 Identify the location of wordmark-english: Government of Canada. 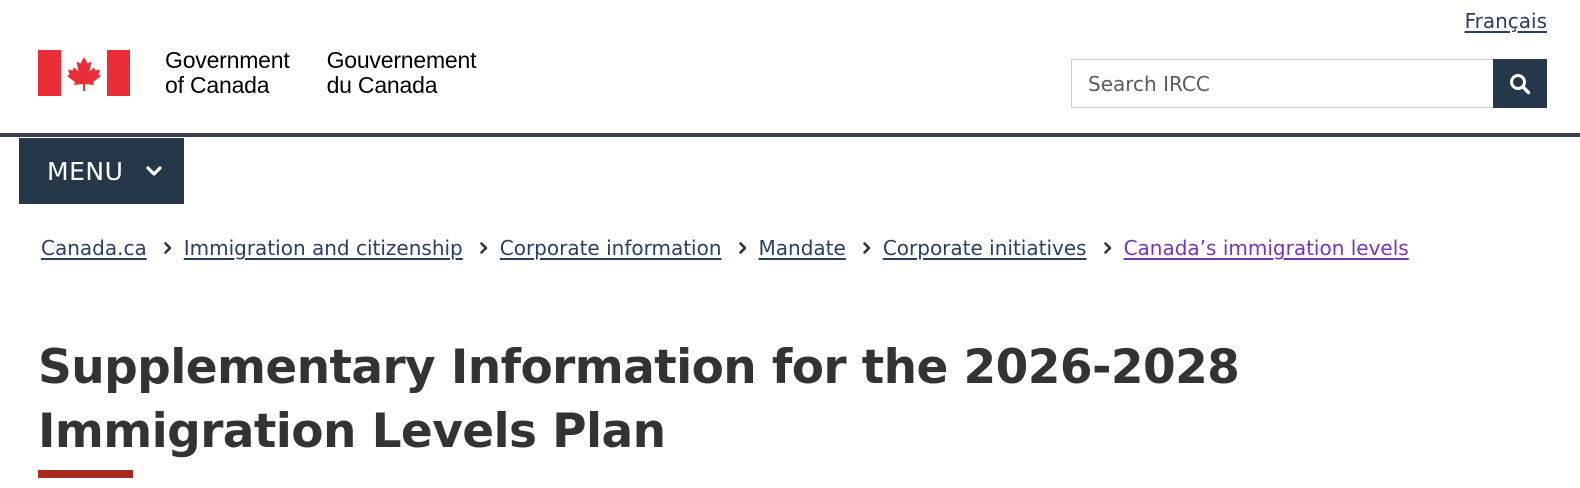
(227, 73).